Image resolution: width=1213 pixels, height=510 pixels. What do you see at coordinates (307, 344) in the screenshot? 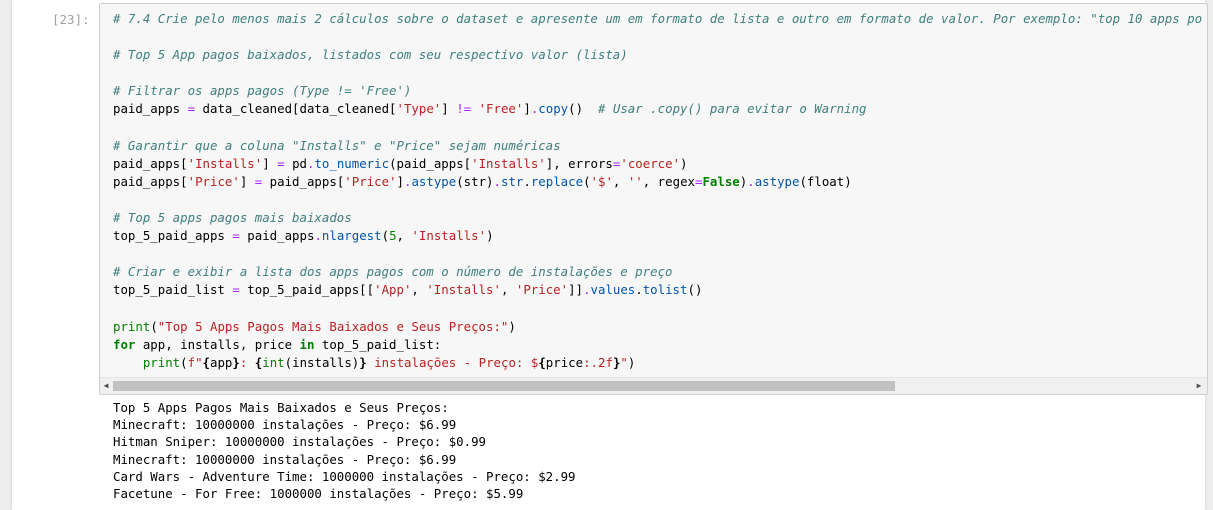
I see `code-token: in` at bounding box center [307, 344].